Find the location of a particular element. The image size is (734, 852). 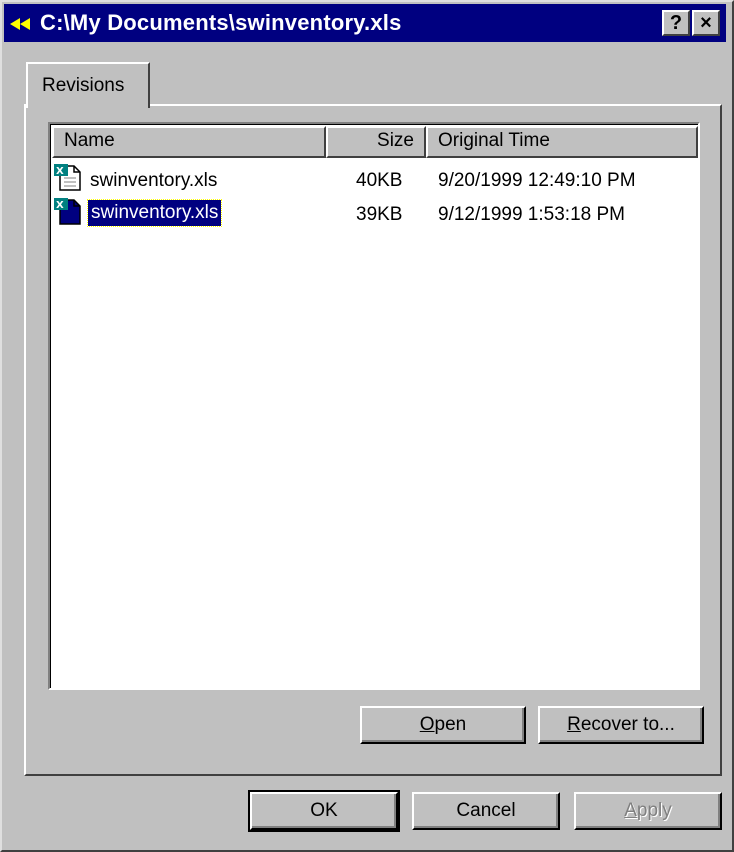

file-time: 9/20/1999 12:49:10 PM is located at coordinates (537, 180).